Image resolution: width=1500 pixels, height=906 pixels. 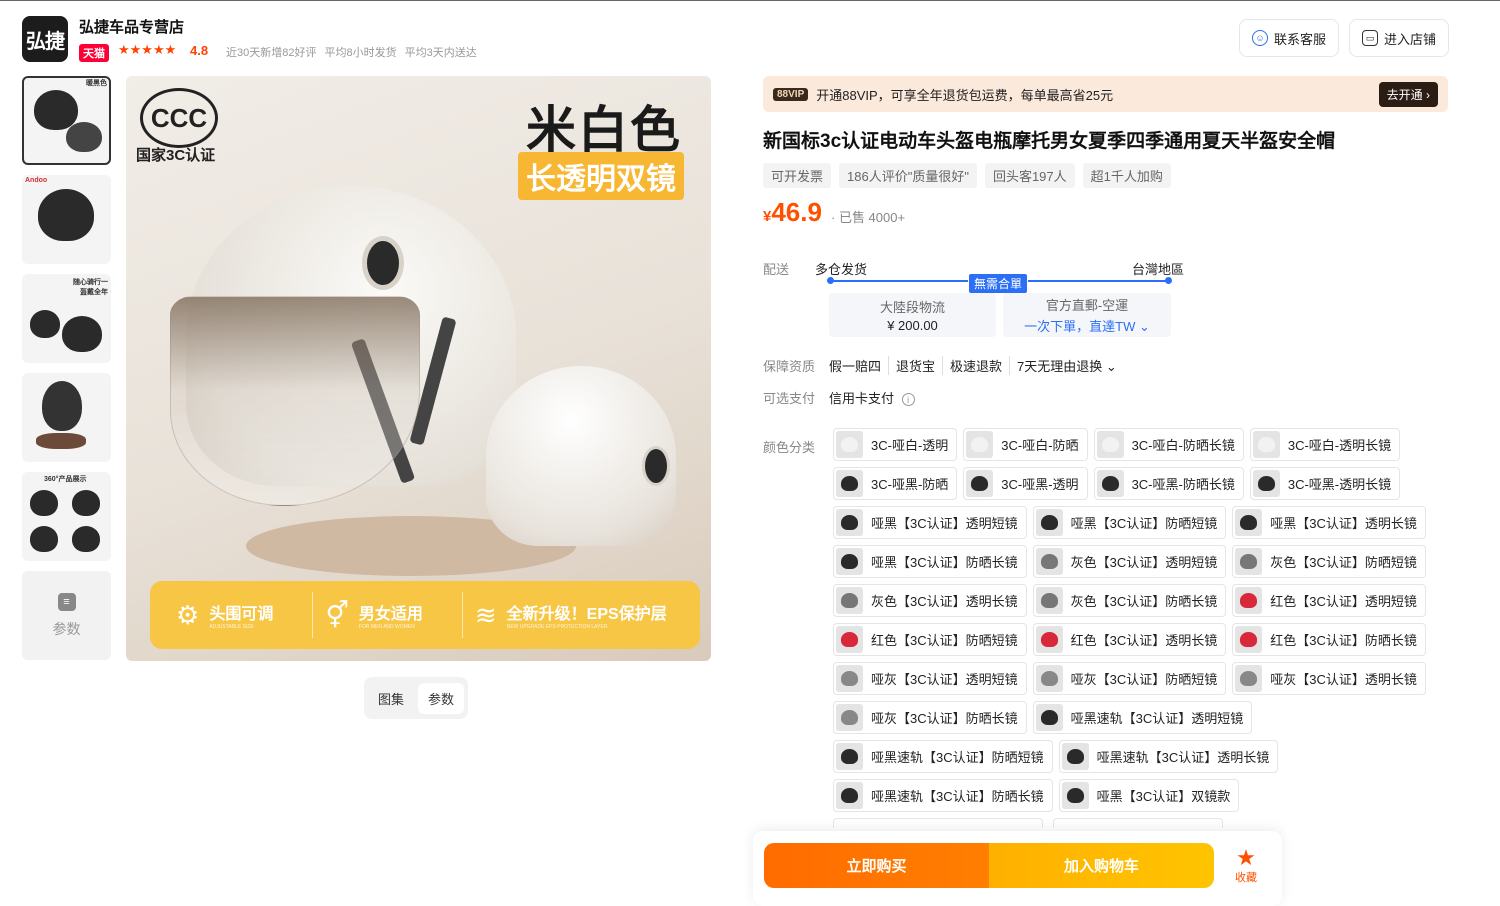 I want to click on feature-unisex-title: 男女适用, so click(x=390, y=614).